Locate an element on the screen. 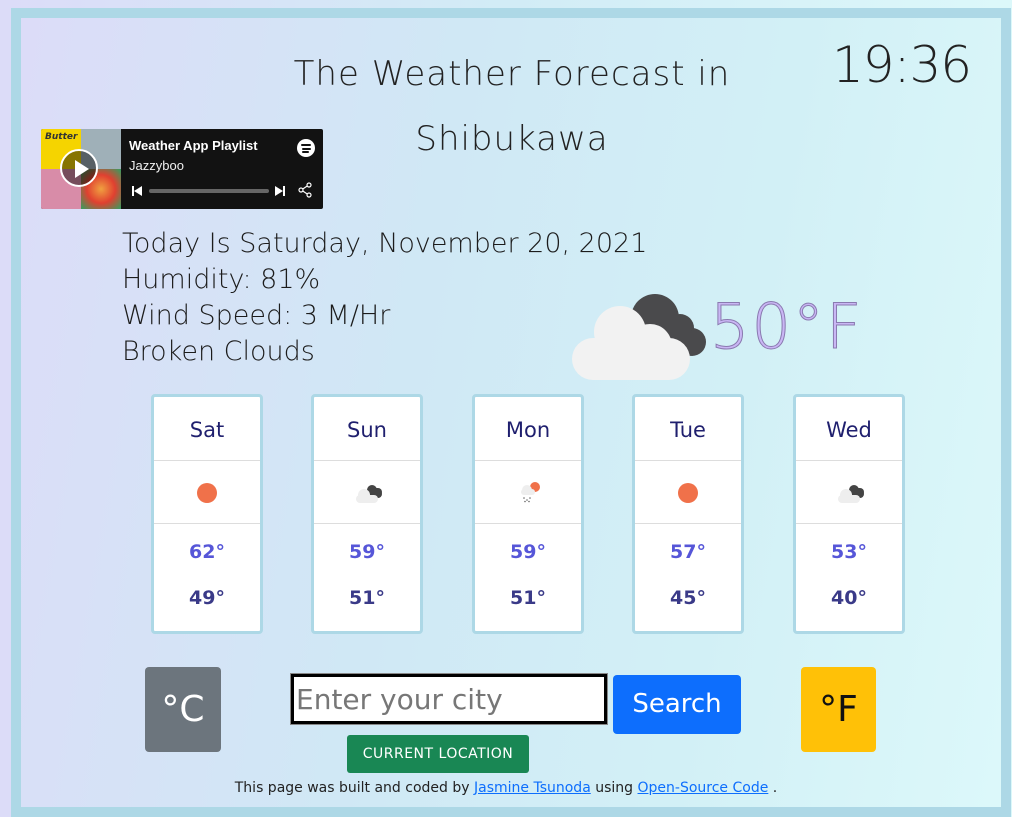 Image resolution: width=1012 pixels, height=817 pixels. forecast-low: 49° is located at coordinates (207, 598).